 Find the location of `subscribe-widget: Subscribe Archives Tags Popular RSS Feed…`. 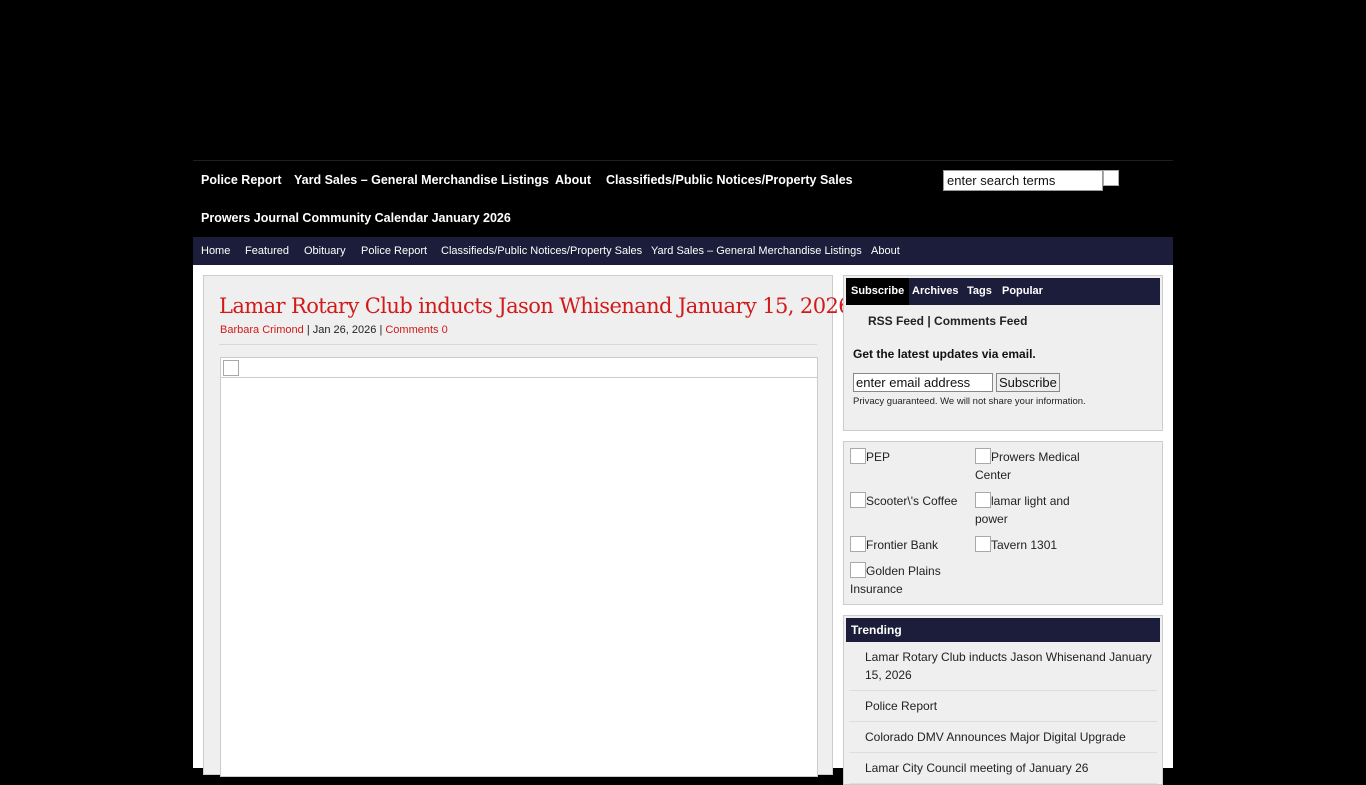

subscribe-widget: Subscribe Archives Tags Popular RSS Feed… is located at coordinates (1003, 353).